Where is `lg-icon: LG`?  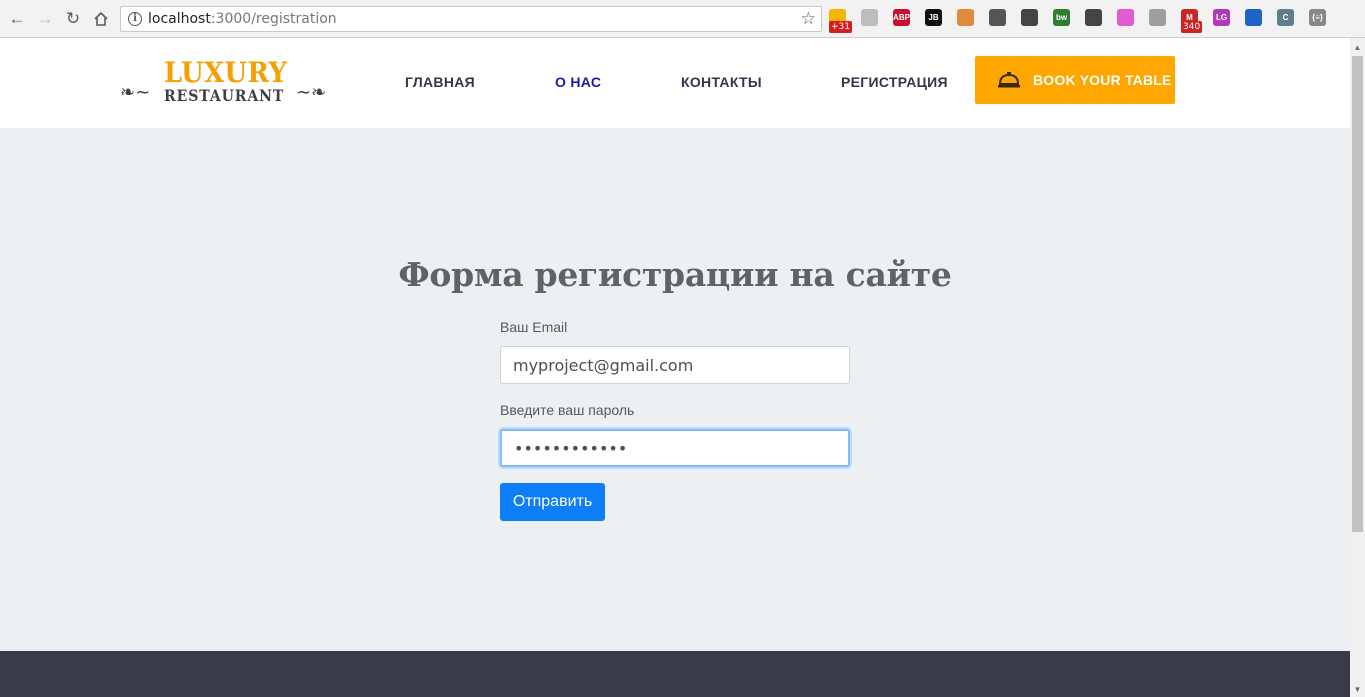 lg-icon: LG is located at coordinates (1221, 17).